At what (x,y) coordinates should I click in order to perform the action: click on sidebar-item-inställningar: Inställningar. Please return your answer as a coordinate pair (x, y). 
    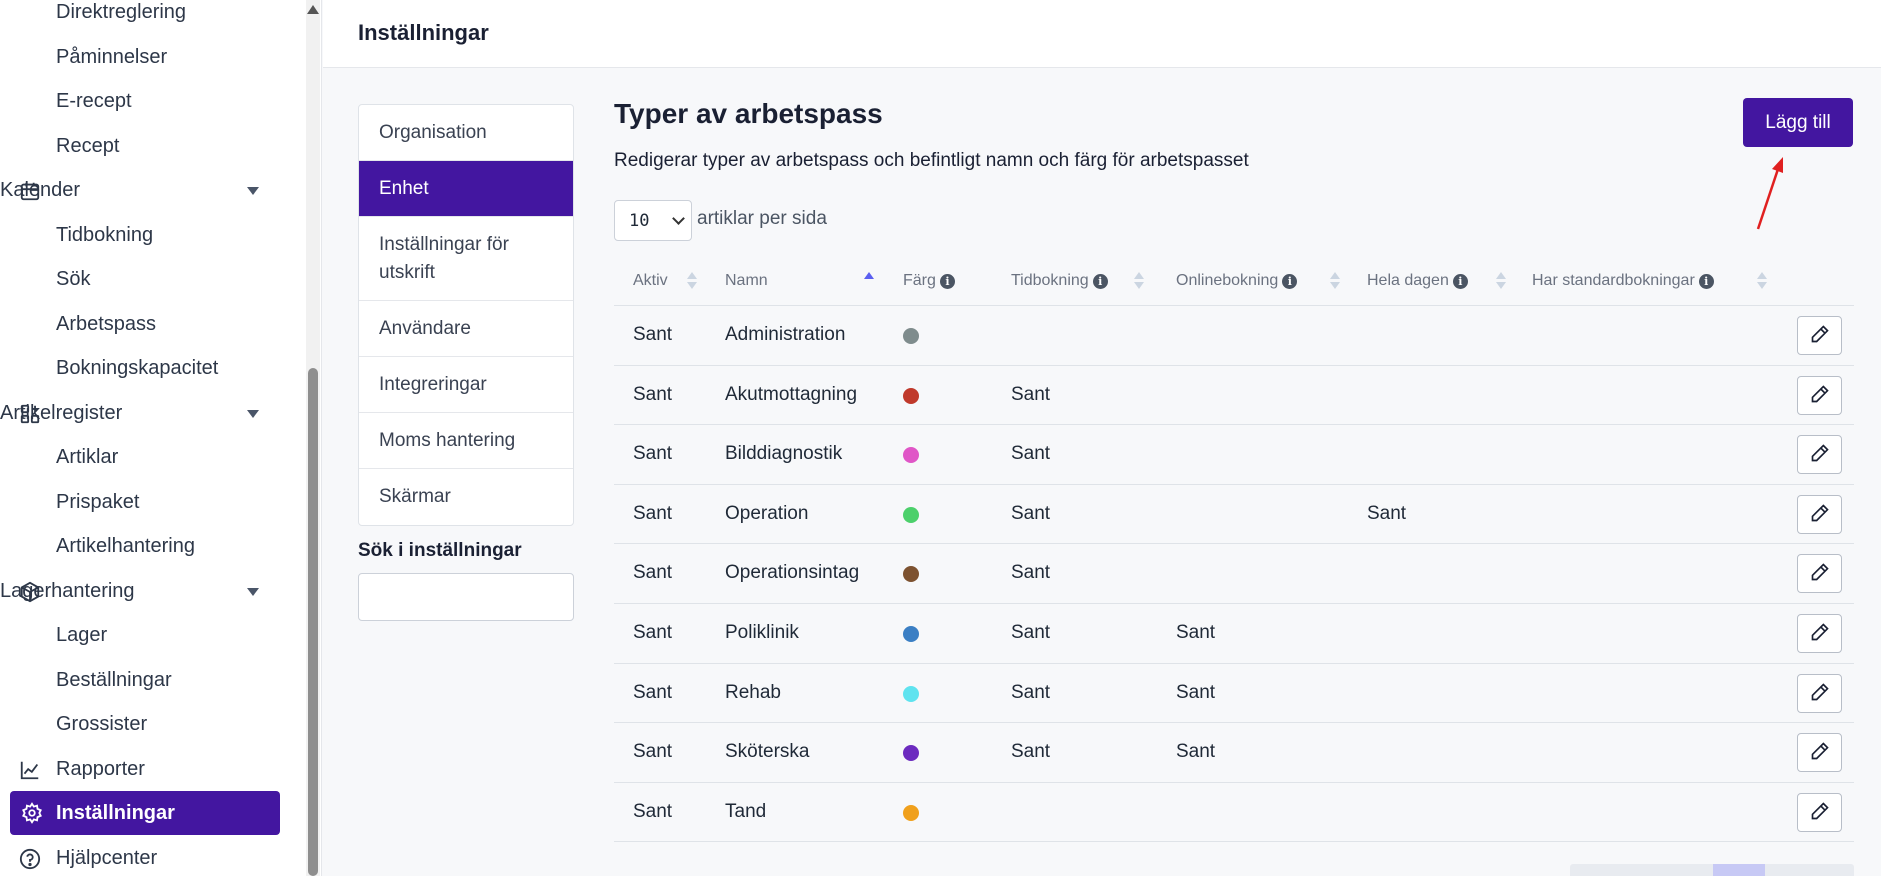
    Looking at the image, I should click on (145, 813).